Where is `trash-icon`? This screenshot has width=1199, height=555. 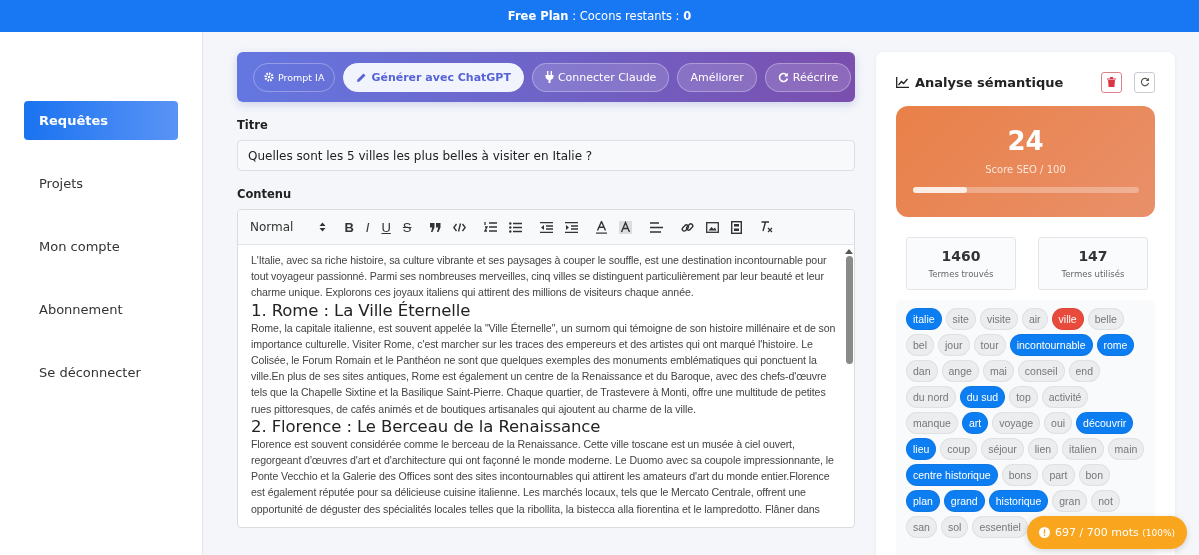
trash-icon is located at coordinates (1111, 82).